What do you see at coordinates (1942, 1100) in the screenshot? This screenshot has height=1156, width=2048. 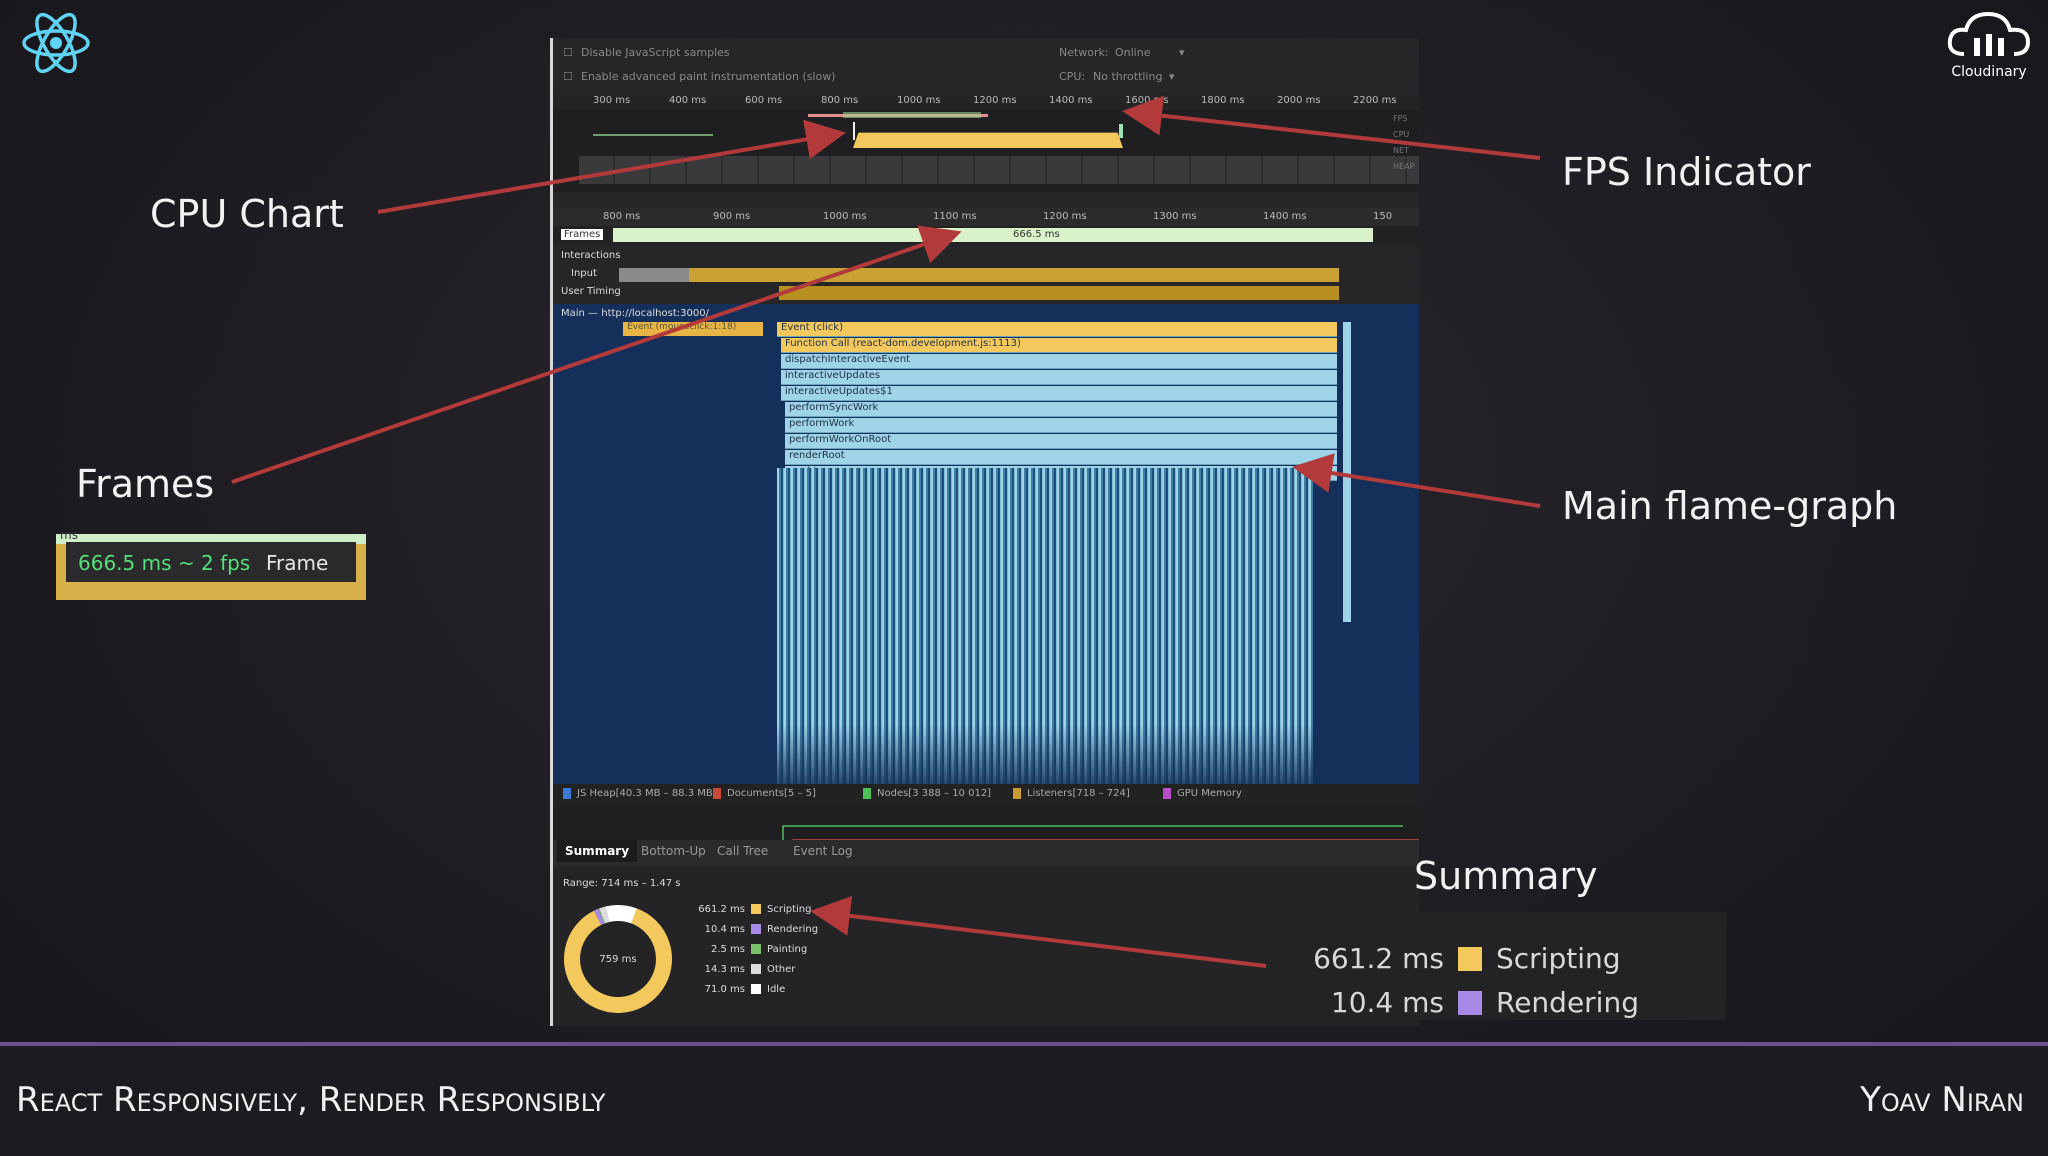 I see `speaker-name: Yoav Niran` at bounding box center [1942, 1100].